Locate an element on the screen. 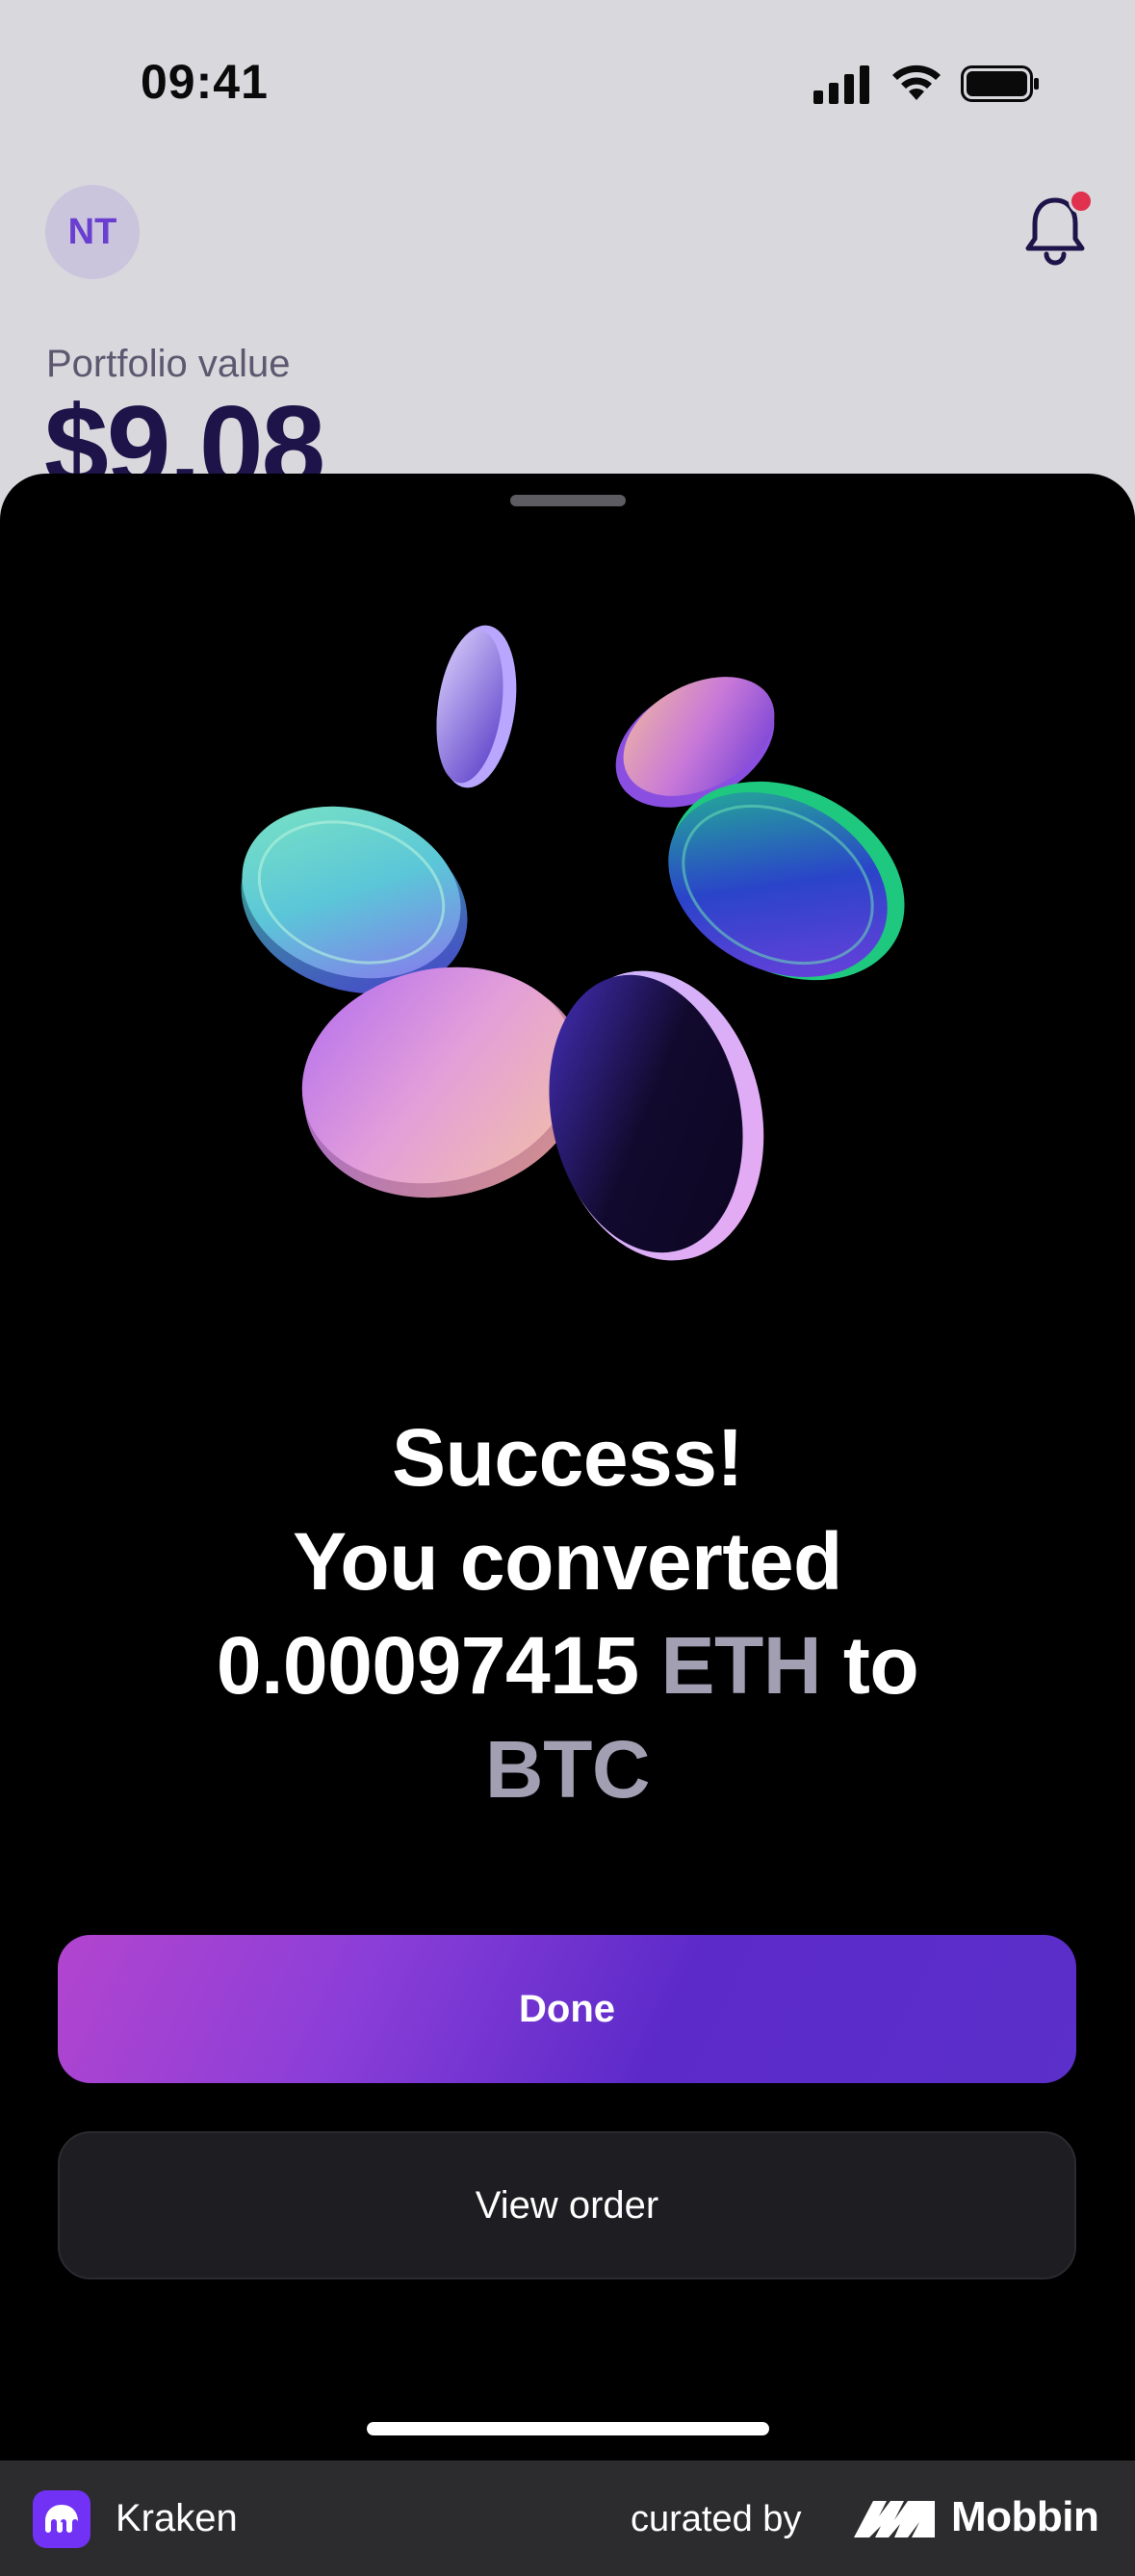 The width and height of the screenshot is (1135, 2576). status-bar: 09:41 is located at coordinates (567, 82).